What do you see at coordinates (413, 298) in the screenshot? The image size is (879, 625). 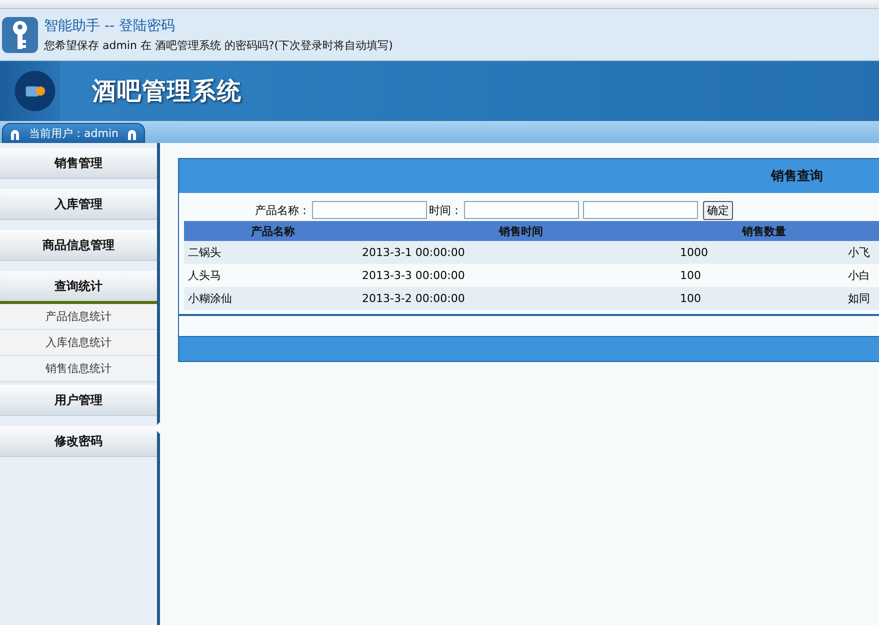 I see `table-cell: 2013-3-2 00:00:00` at bounding box center [413, 298].